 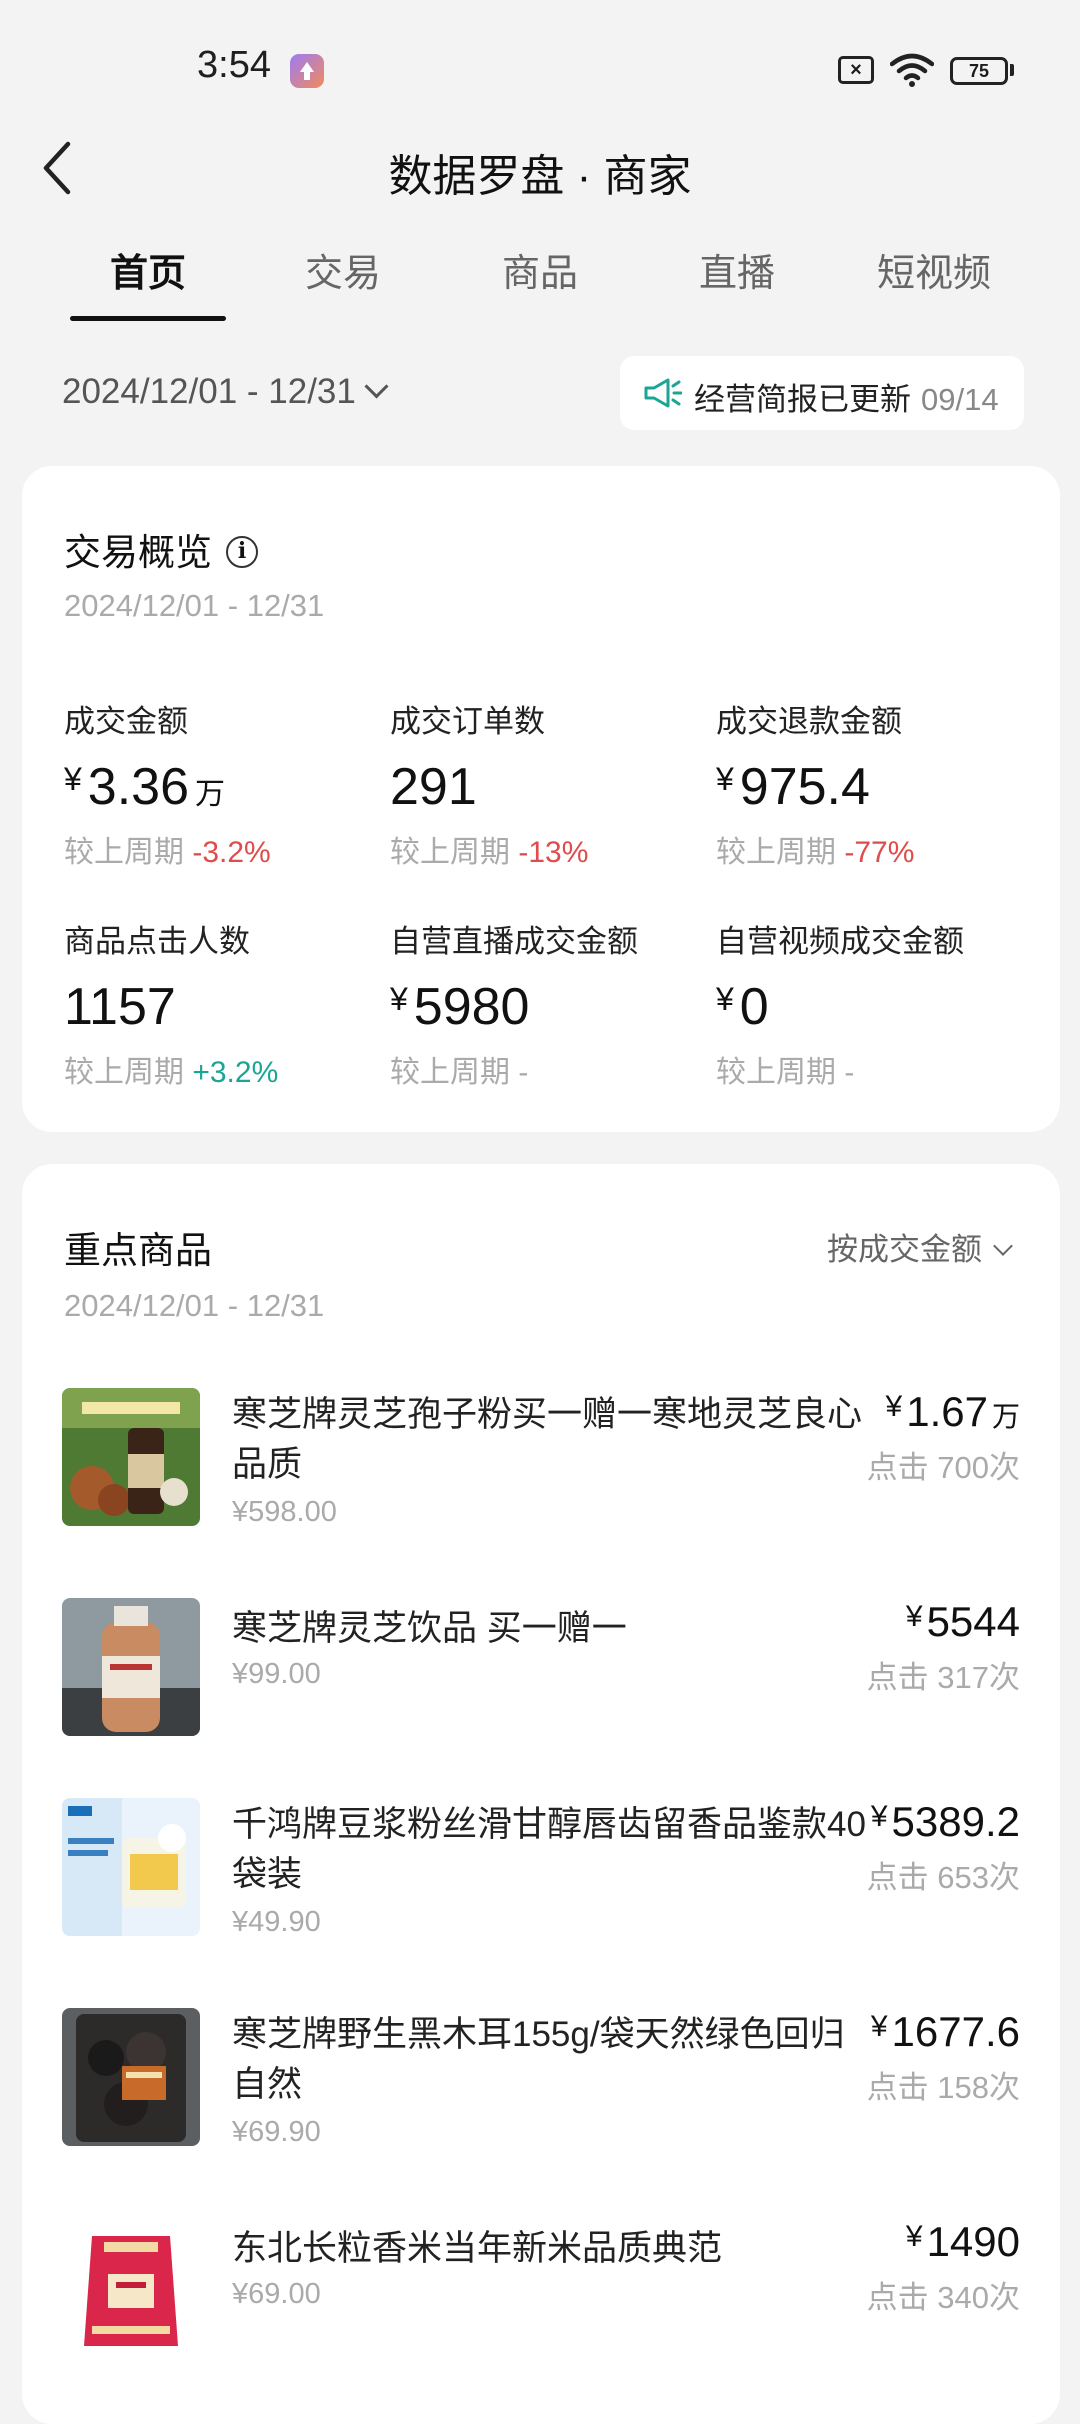 What do you see at coordinates (737, 269) in the screenshot?
I see `tab-live: 直播` at bounding box center [737, 269].